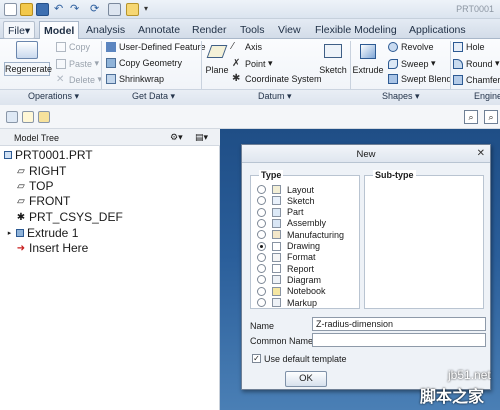 The height and width of the screenshot is (410, 500). What do you see at coordinates (277, 79) in the screenshot?
I see `coordinate-system-button: ✱ Coordinate System` at bounding box center [277, 79].